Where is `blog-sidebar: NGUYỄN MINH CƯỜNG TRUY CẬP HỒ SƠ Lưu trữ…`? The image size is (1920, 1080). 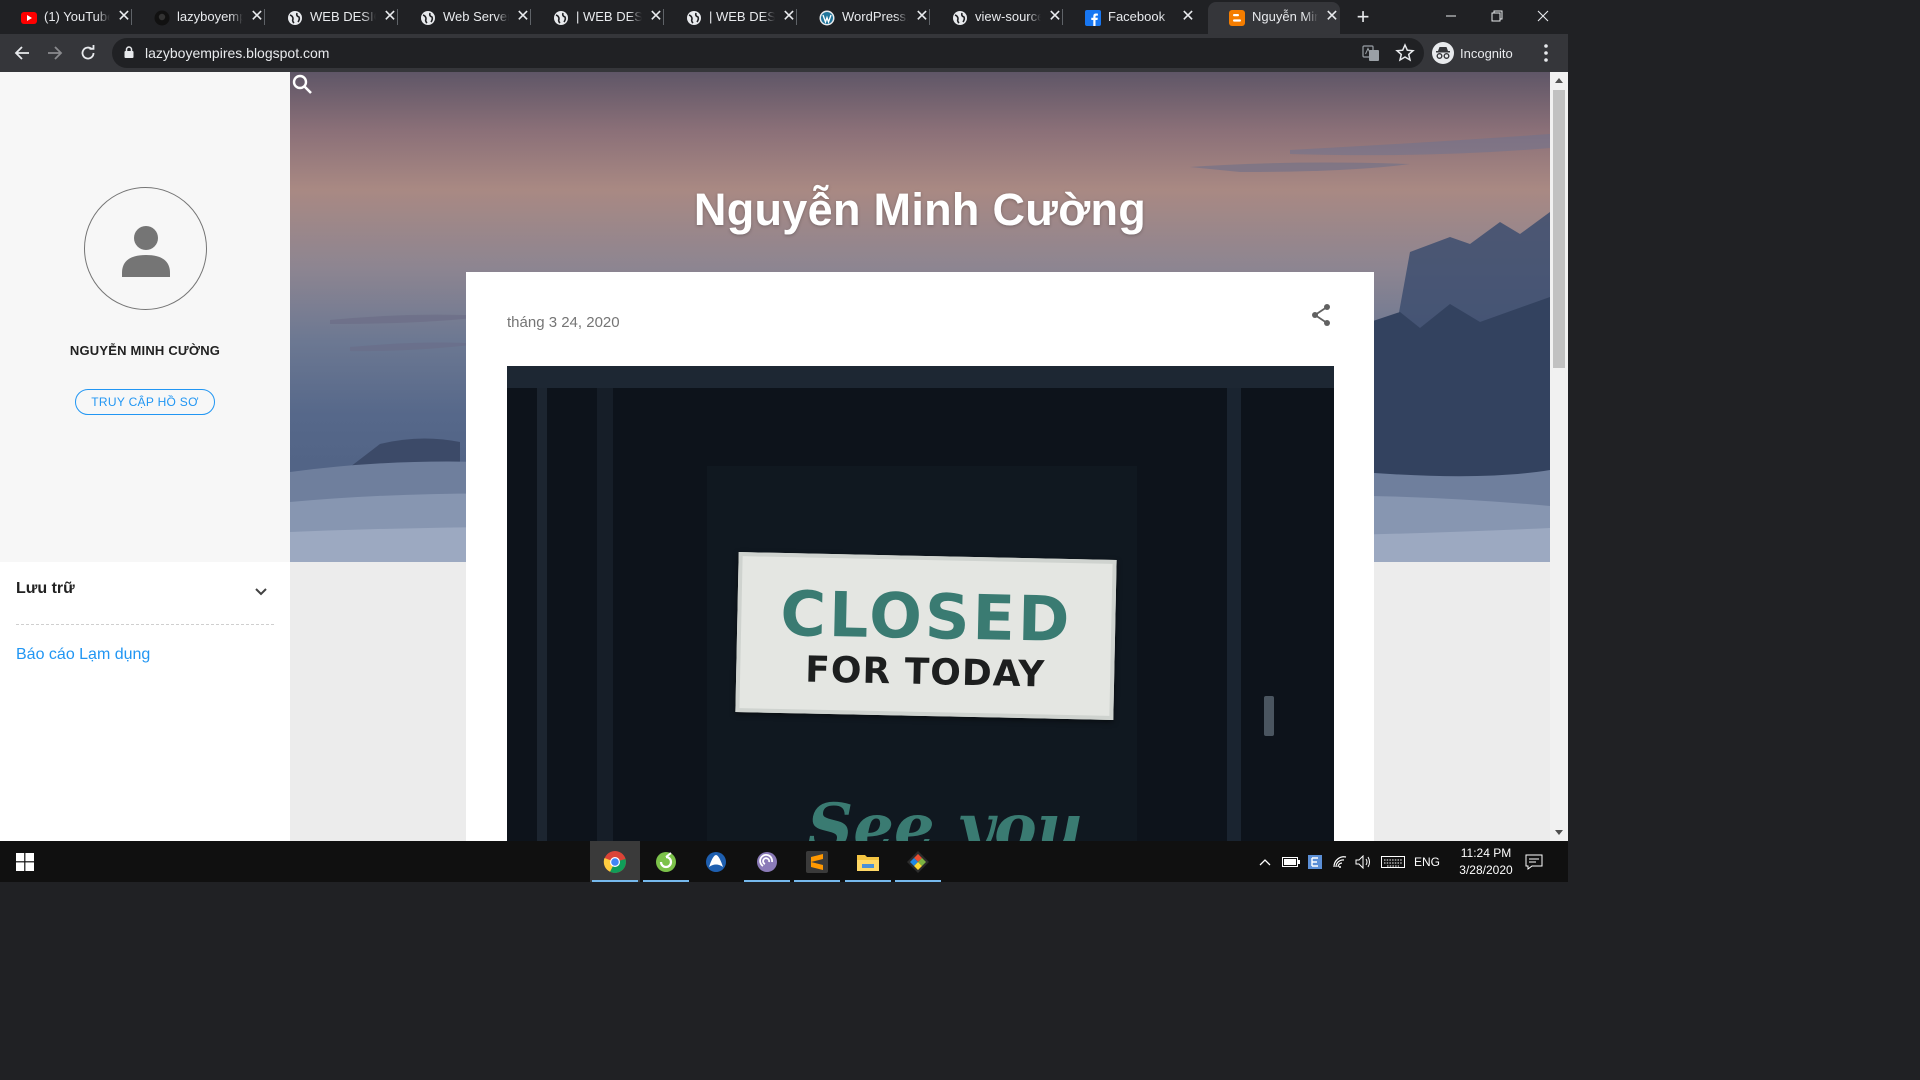
blog-sidebar: NGUYỄN MINH CƯỜNG TRUY CẬP HỒ SƠ Lưu trữ… is located at coordinates (145, 456).